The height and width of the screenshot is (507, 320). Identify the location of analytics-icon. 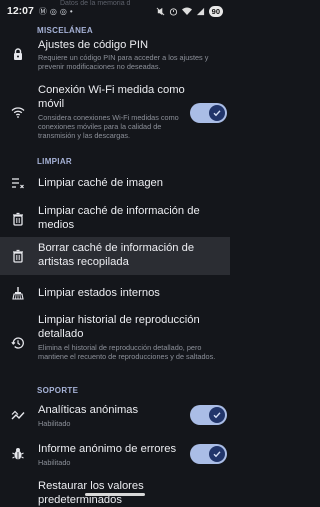
(18, 415).